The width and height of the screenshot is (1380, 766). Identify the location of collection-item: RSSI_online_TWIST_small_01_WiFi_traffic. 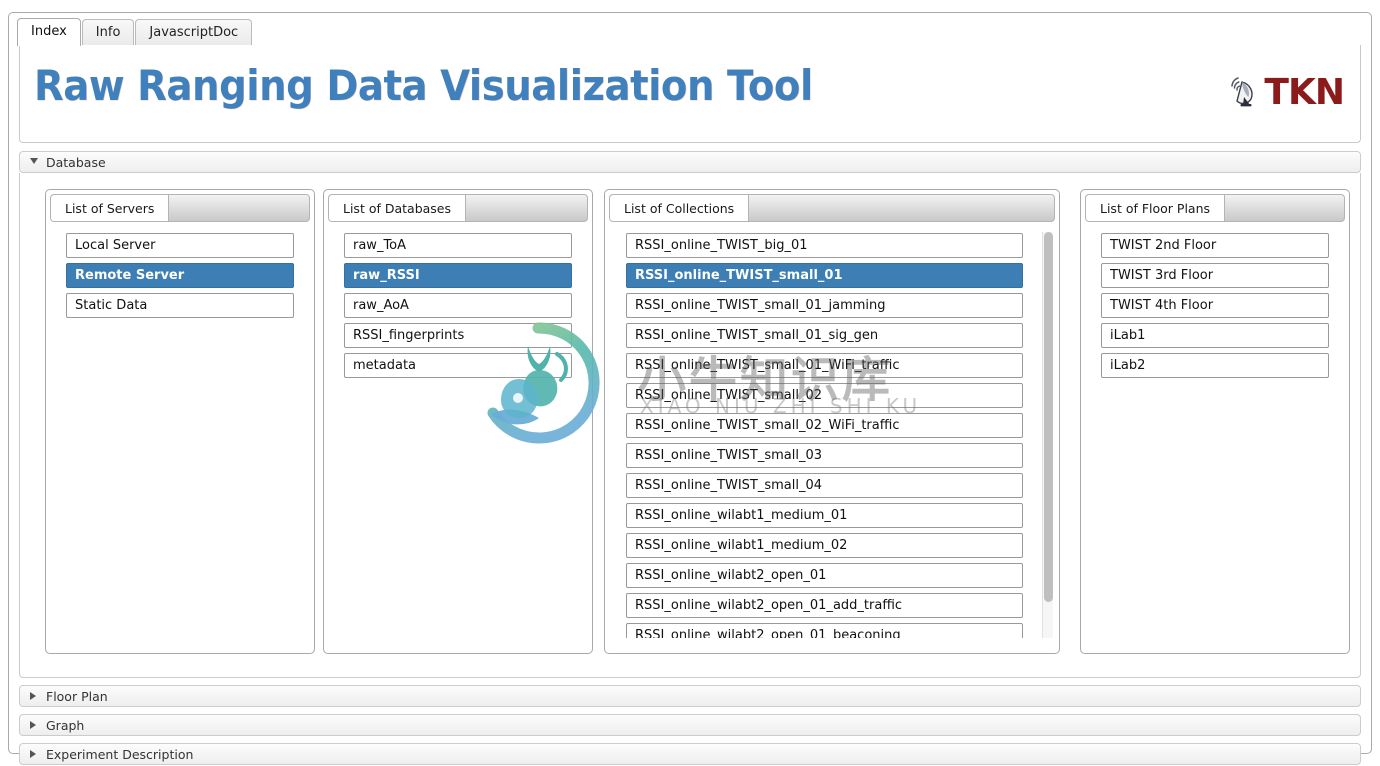
(824, 365).